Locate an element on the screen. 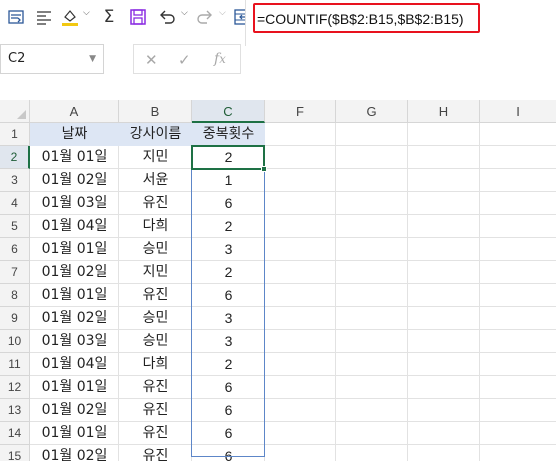 Image resolution: width=556 pixels, height=461 pixels. formula-buttons: ✕ ✓ fx is located at coordinates (187, 59).